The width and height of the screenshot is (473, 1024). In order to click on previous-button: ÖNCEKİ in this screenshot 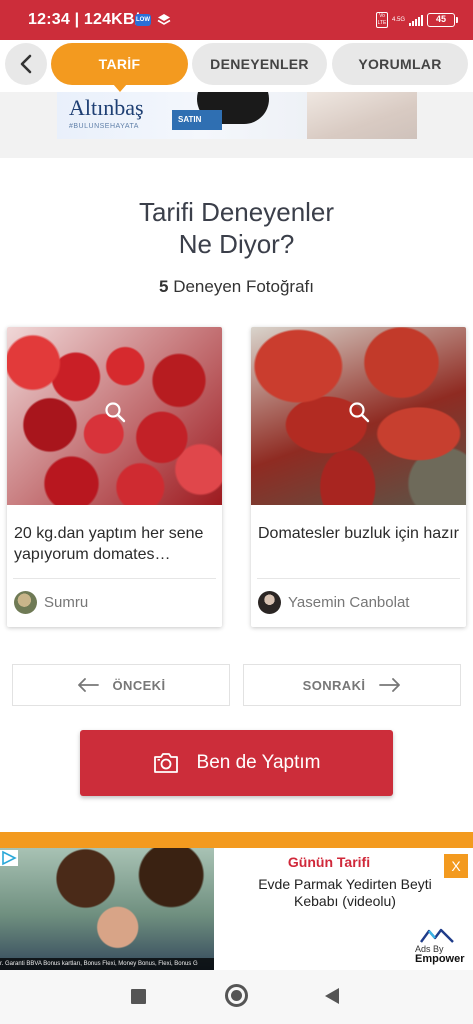, I will do `click(121, 685)`.